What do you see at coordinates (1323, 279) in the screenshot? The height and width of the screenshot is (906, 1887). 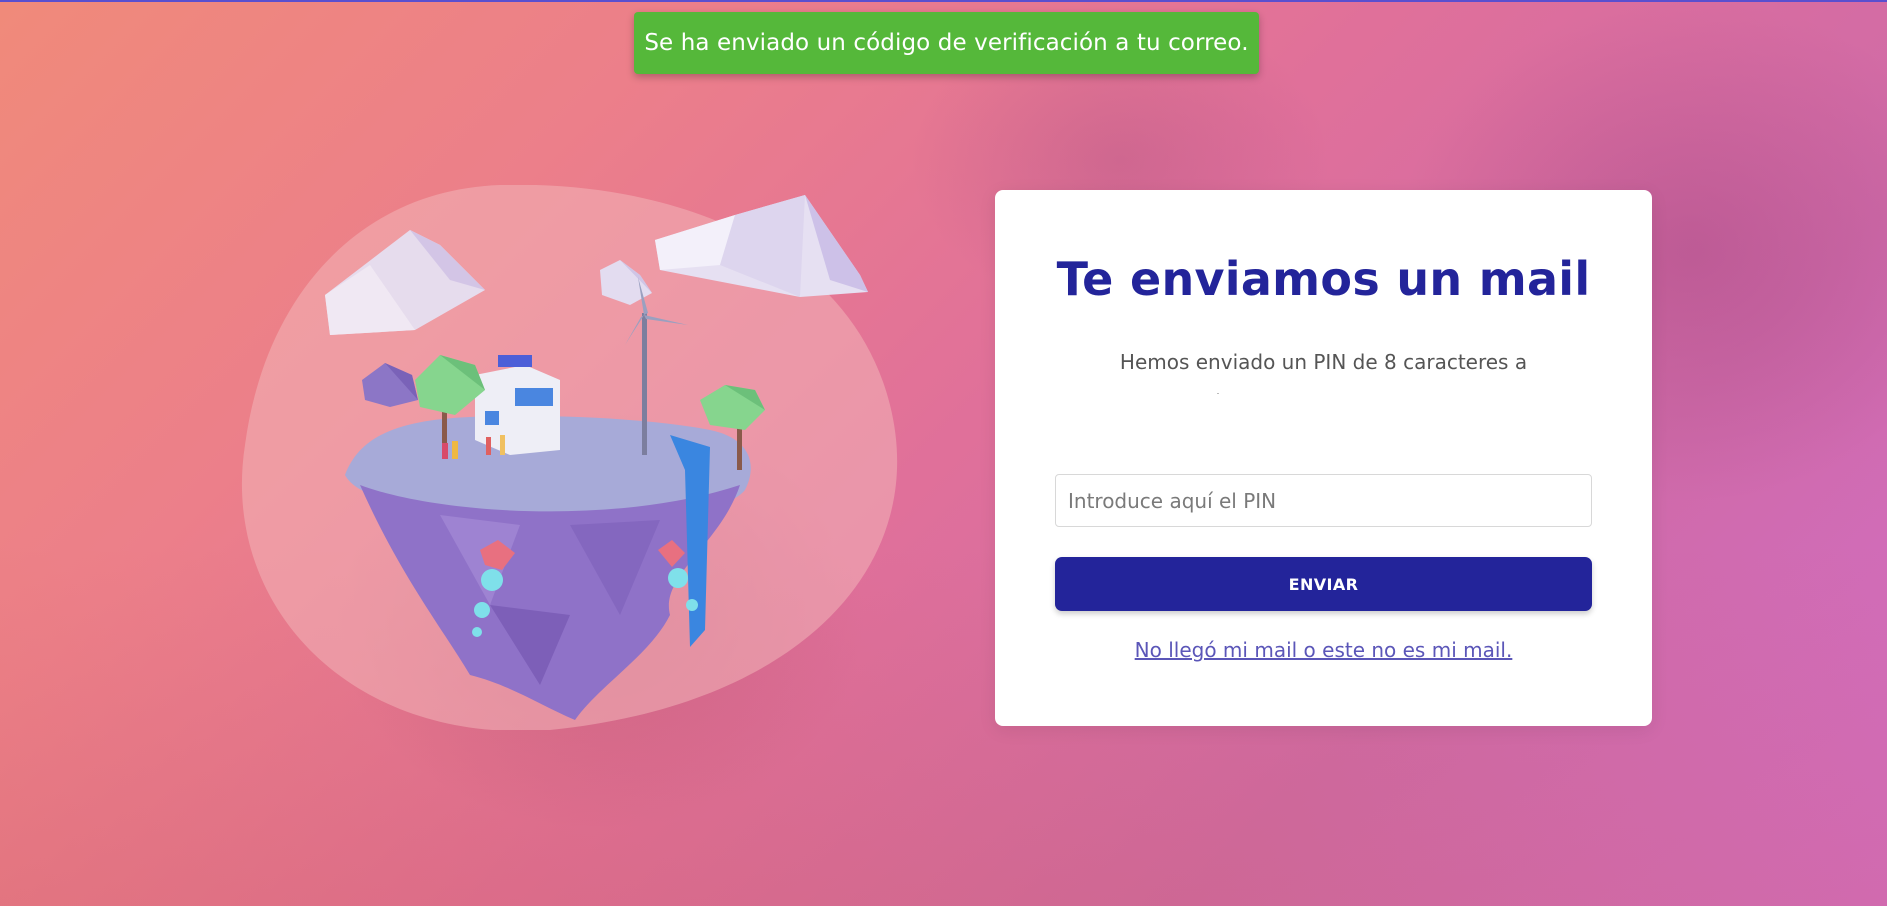 I see `page-title: Te enviamos un mail` at bounding box center [1323, 279].